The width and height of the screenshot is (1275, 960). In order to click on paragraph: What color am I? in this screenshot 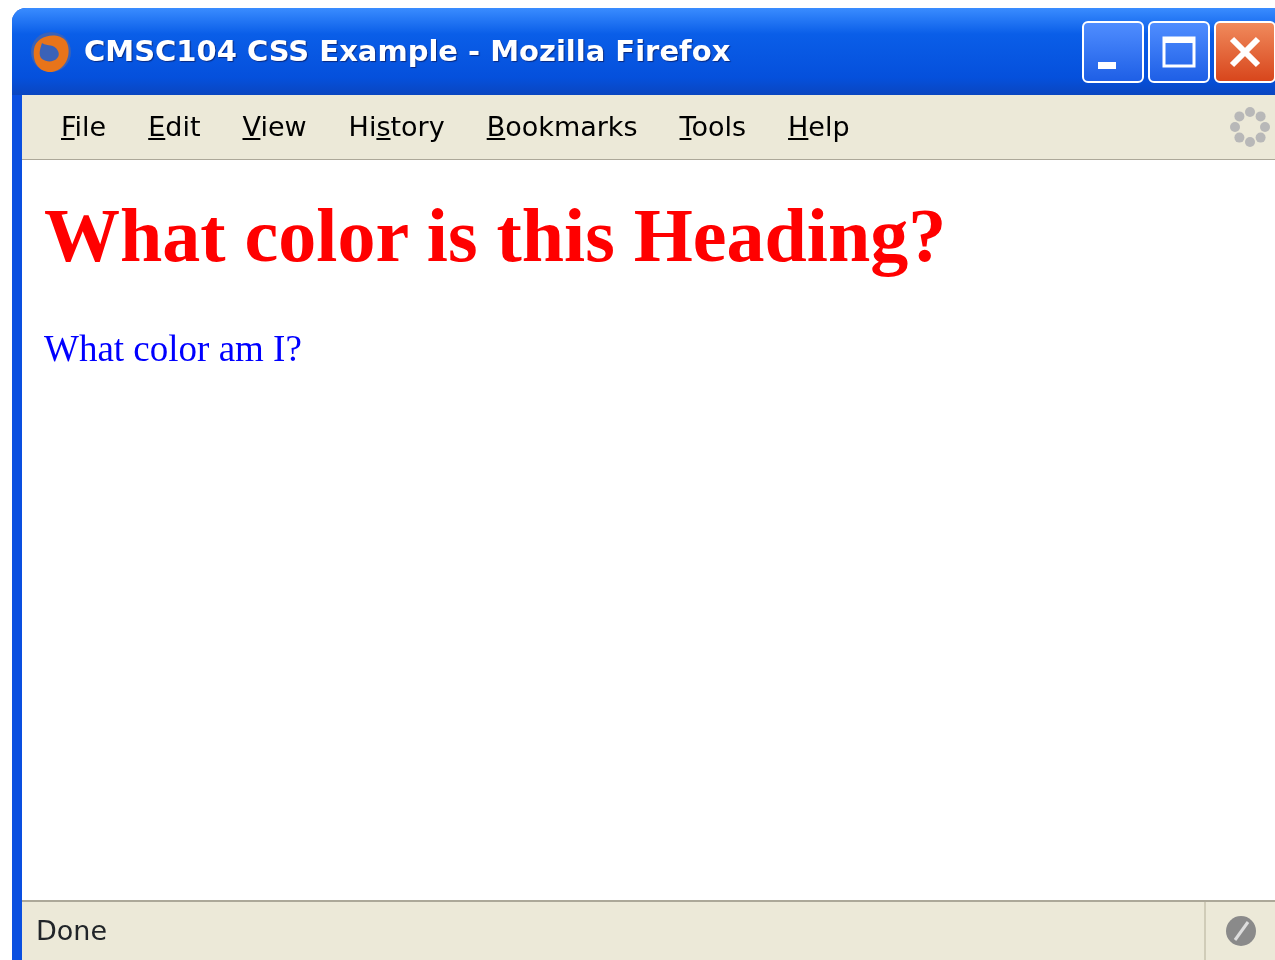, I will do `click(173, 349)`.